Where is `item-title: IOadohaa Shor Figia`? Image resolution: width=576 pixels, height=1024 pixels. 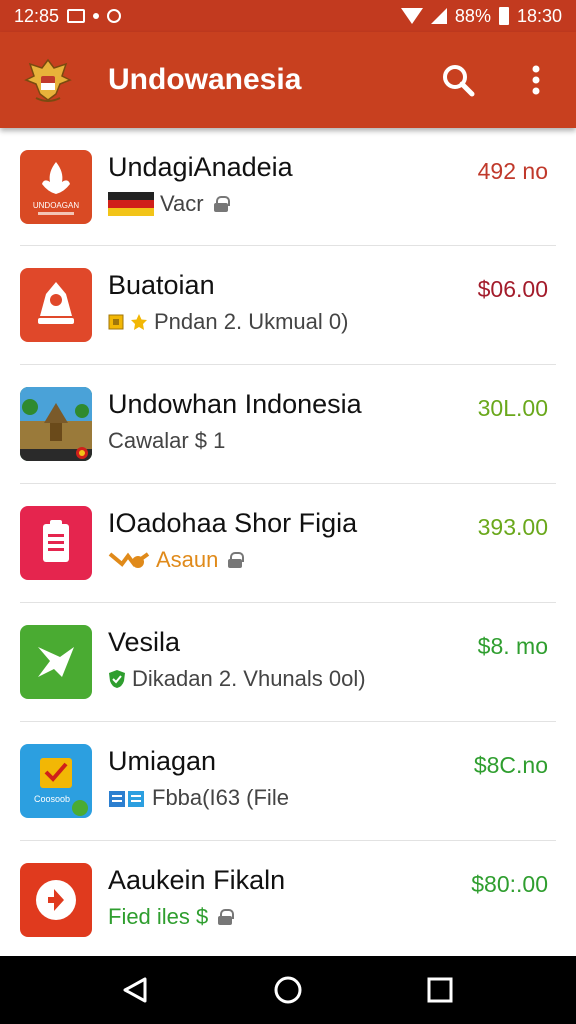
item-title: IOadohaa Shor Figia is located at coordinates (233, 523).